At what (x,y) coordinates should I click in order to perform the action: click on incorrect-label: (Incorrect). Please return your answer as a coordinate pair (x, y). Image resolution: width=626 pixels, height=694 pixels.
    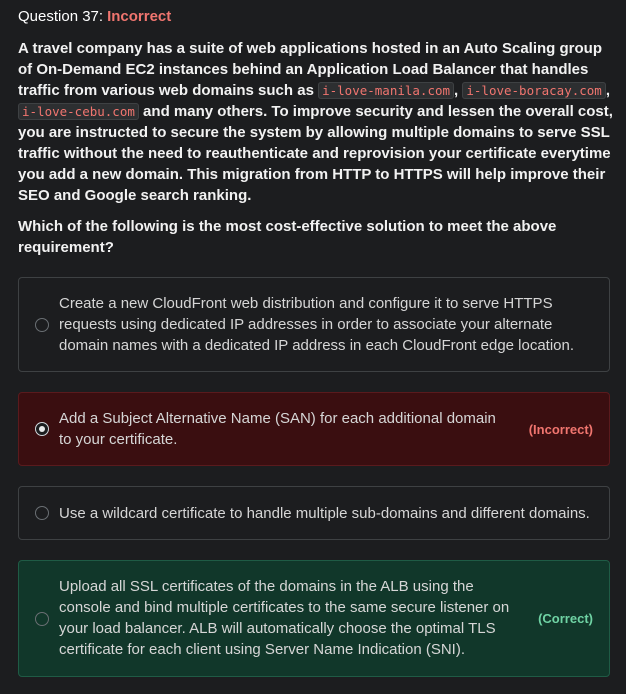
    Looking at the image, I should click on (560, 429).